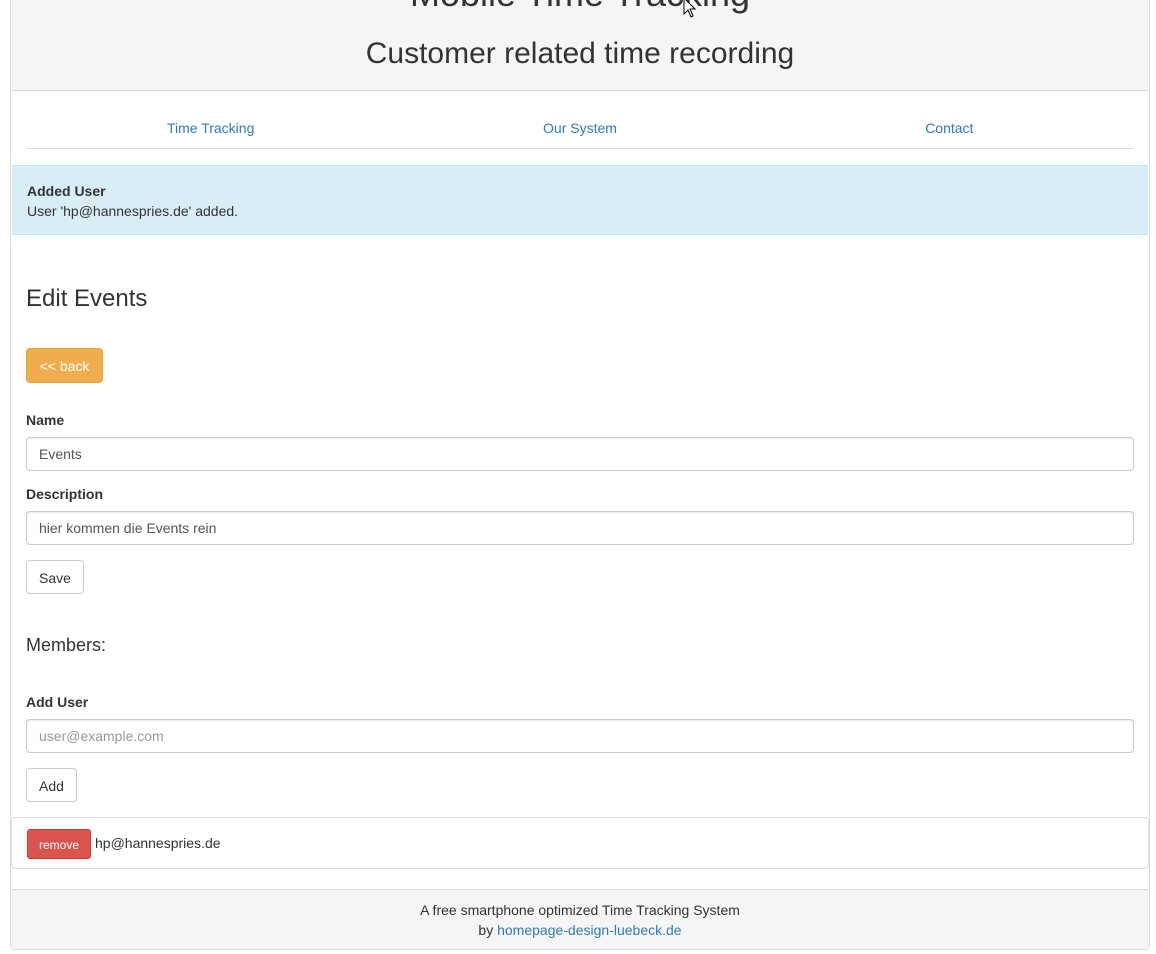 The image size is (1156, 954). What do you see at coordinates (51, 785) in the screenshot?
I see `add-user-button: Add` at bounding box center [51, 785].